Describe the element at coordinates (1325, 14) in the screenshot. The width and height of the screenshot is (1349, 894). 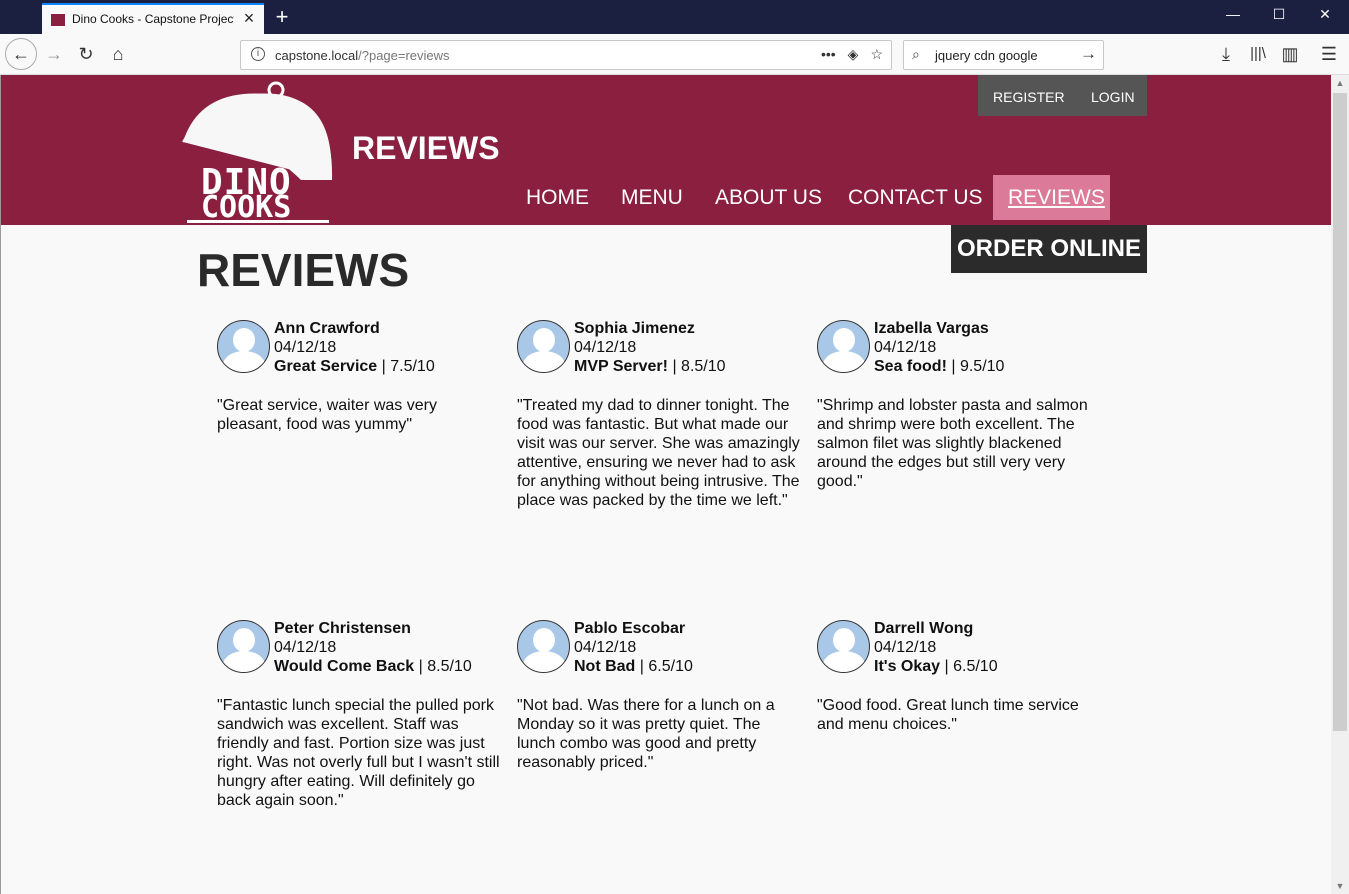
I see `window-close-icon: ✕` at that location.